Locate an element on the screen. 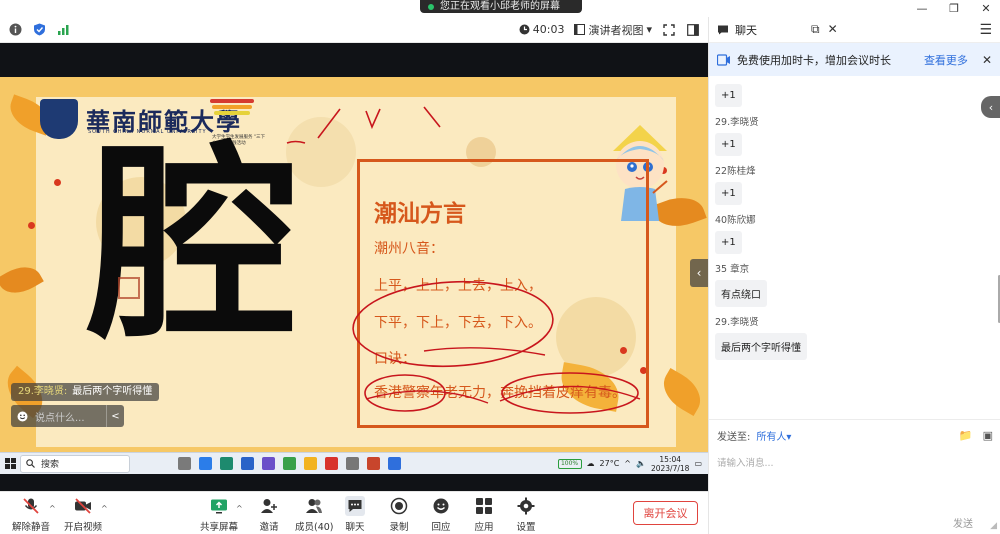 This screenshot has width=1000, height=534. send-button: 发送 is located at coordinates (963, 522).